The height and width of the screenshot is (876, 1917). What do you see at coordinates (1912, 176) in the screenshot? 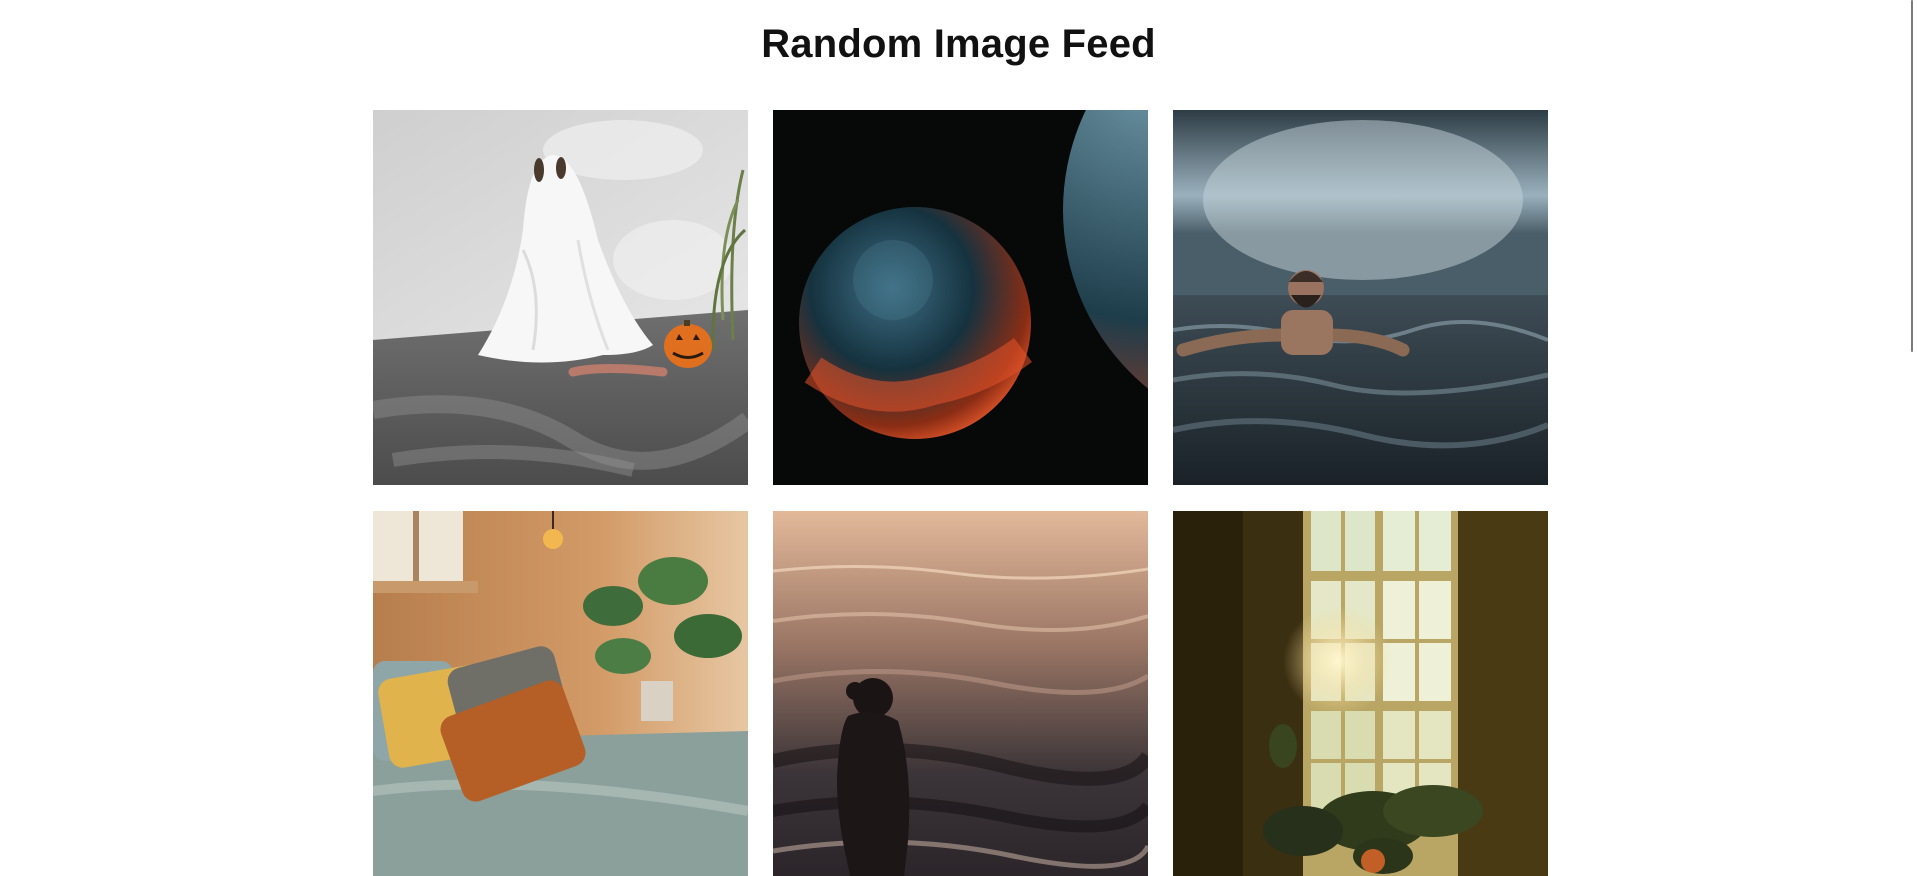
I see `scrollbar-thumb` at bounding box center [1912, 176].